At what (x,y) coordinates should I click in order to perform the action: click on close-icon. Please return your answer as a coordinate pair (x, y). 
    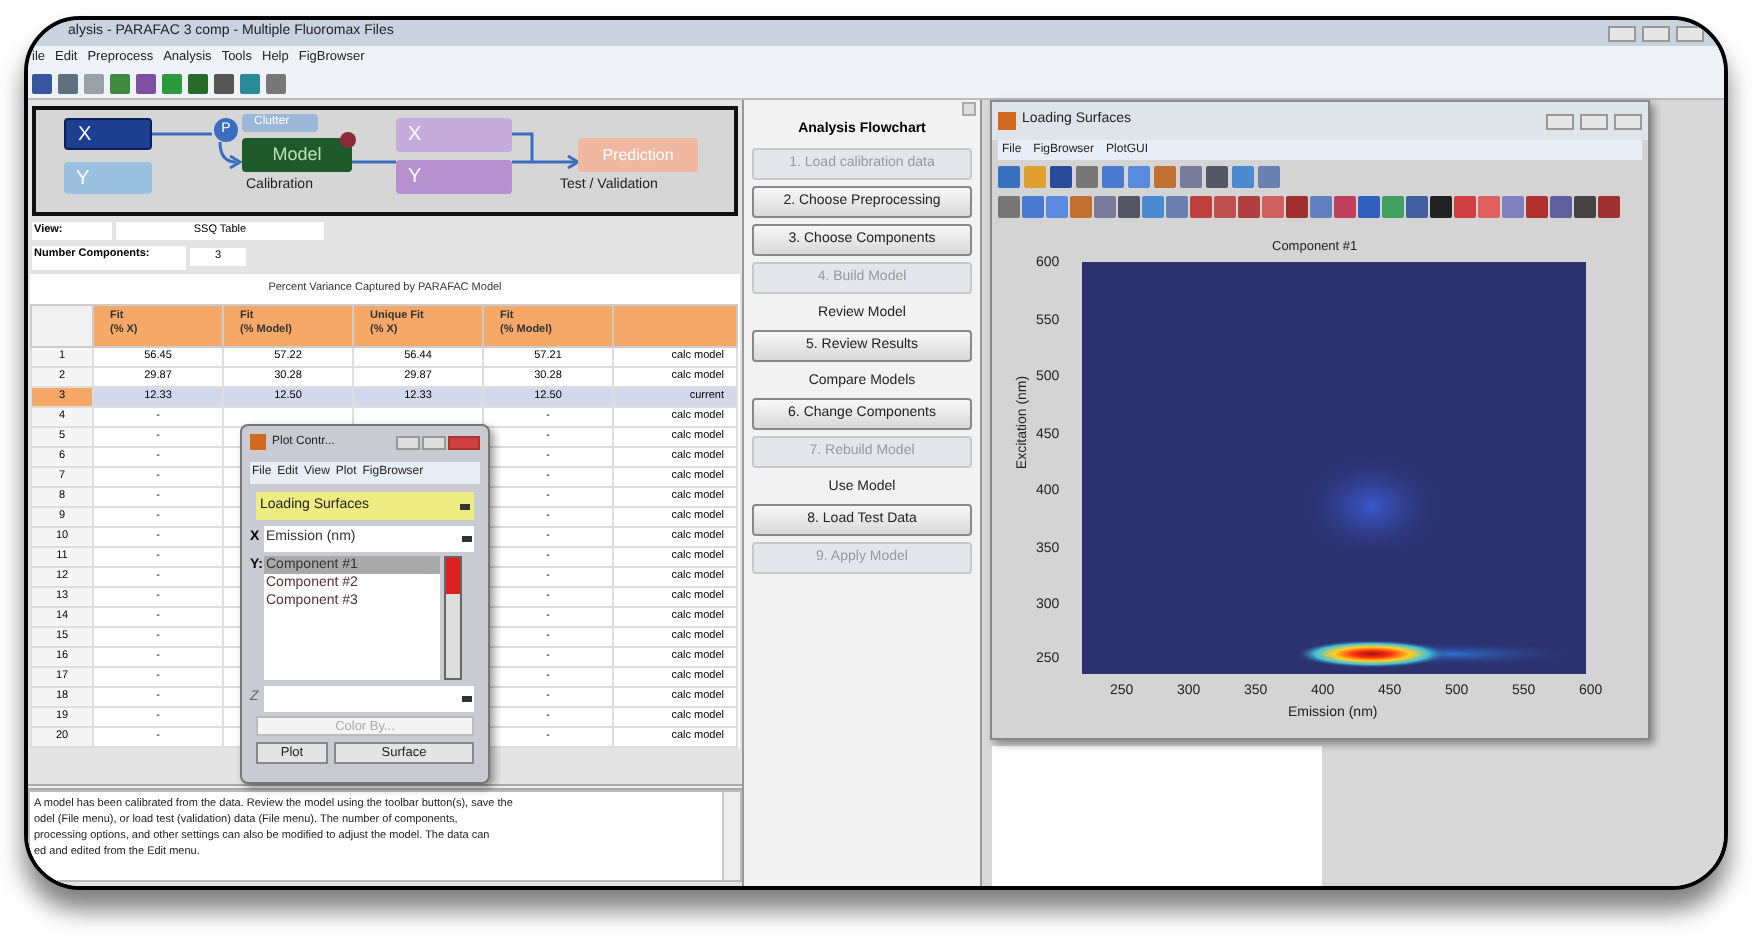
    Looking at the image, I should click on (1690, 33).